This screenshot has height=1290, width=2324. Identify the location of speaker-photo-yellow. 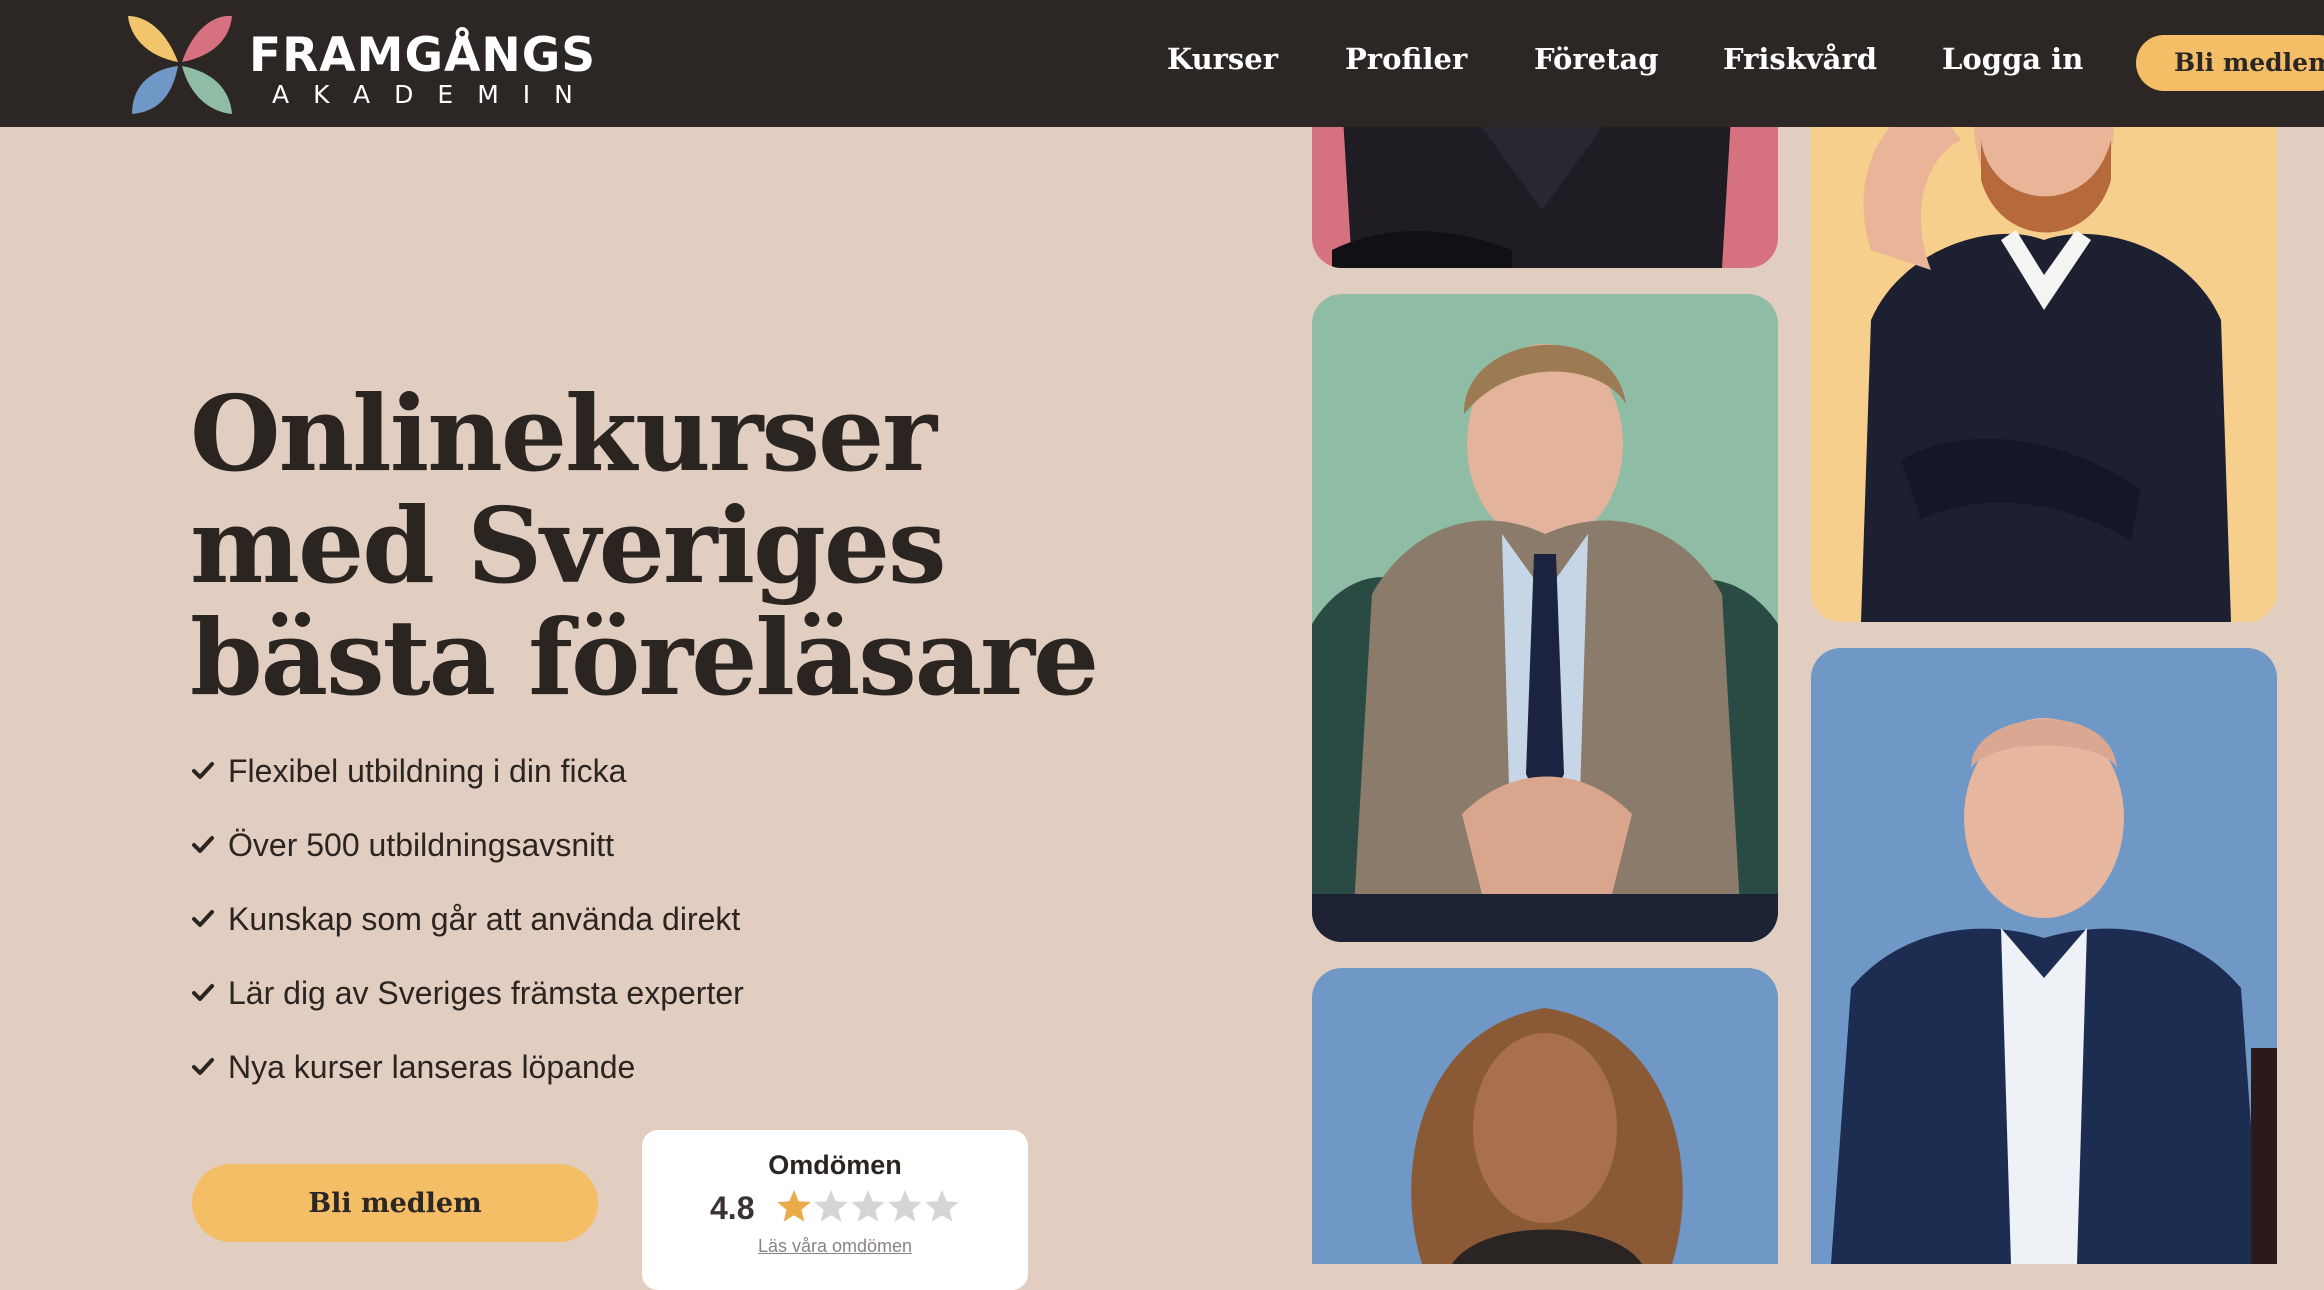
(2044, 361).